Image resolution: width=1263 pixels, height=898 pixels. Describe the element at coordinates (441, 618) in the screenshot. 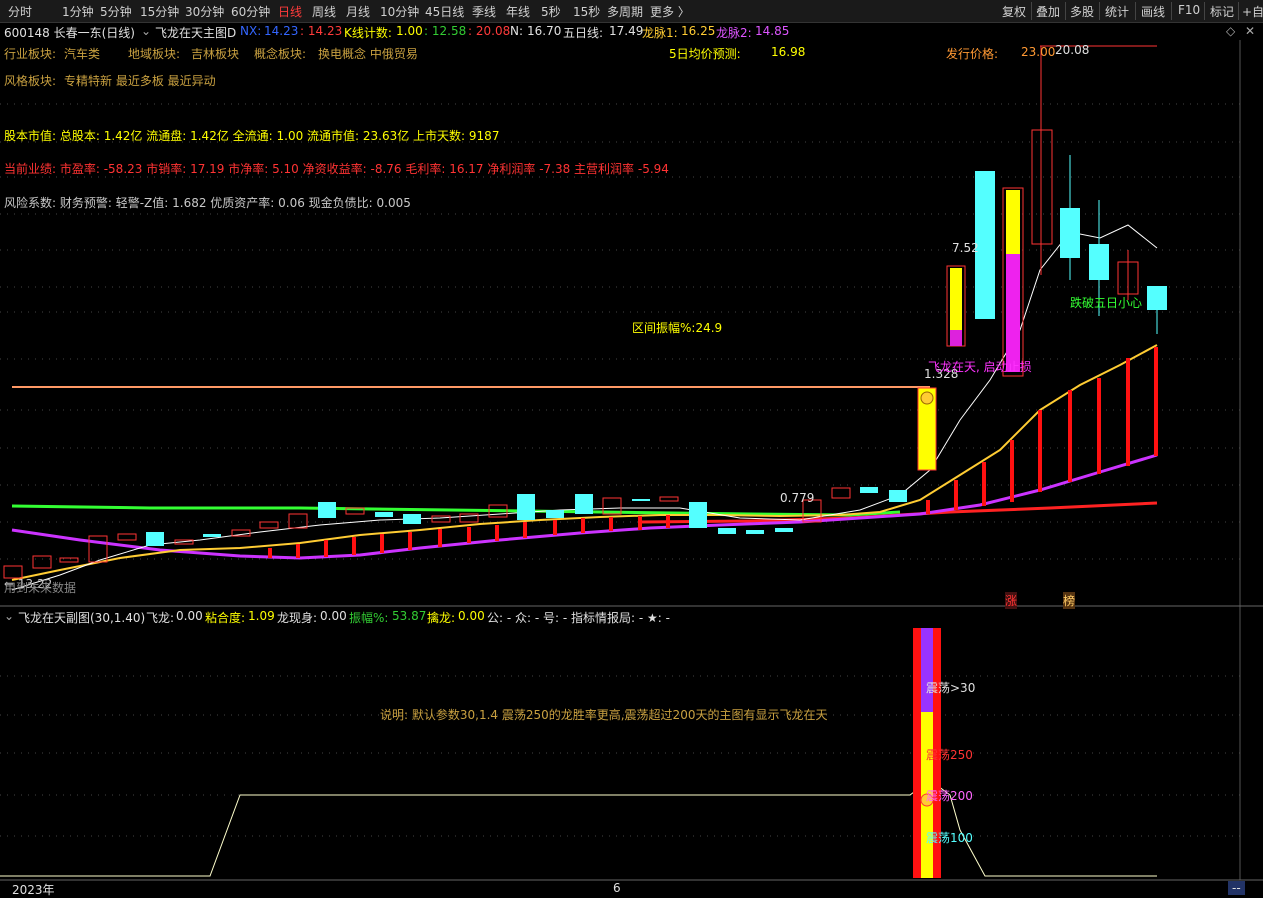

I see `ql-label: 擒龙:` at that location.